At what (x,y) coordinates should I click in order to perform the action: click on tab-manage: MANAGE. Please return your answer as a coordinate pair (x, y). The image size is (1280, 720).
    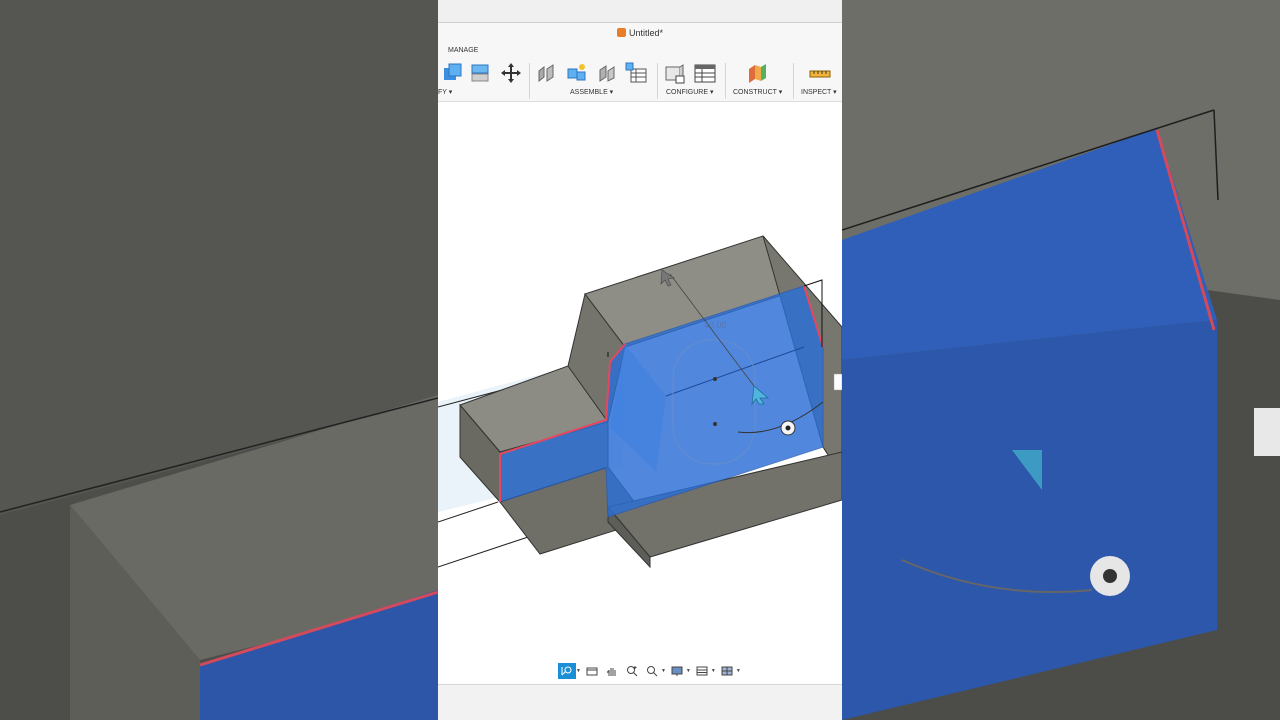
    Looking at the image, I should click on (463, 50).